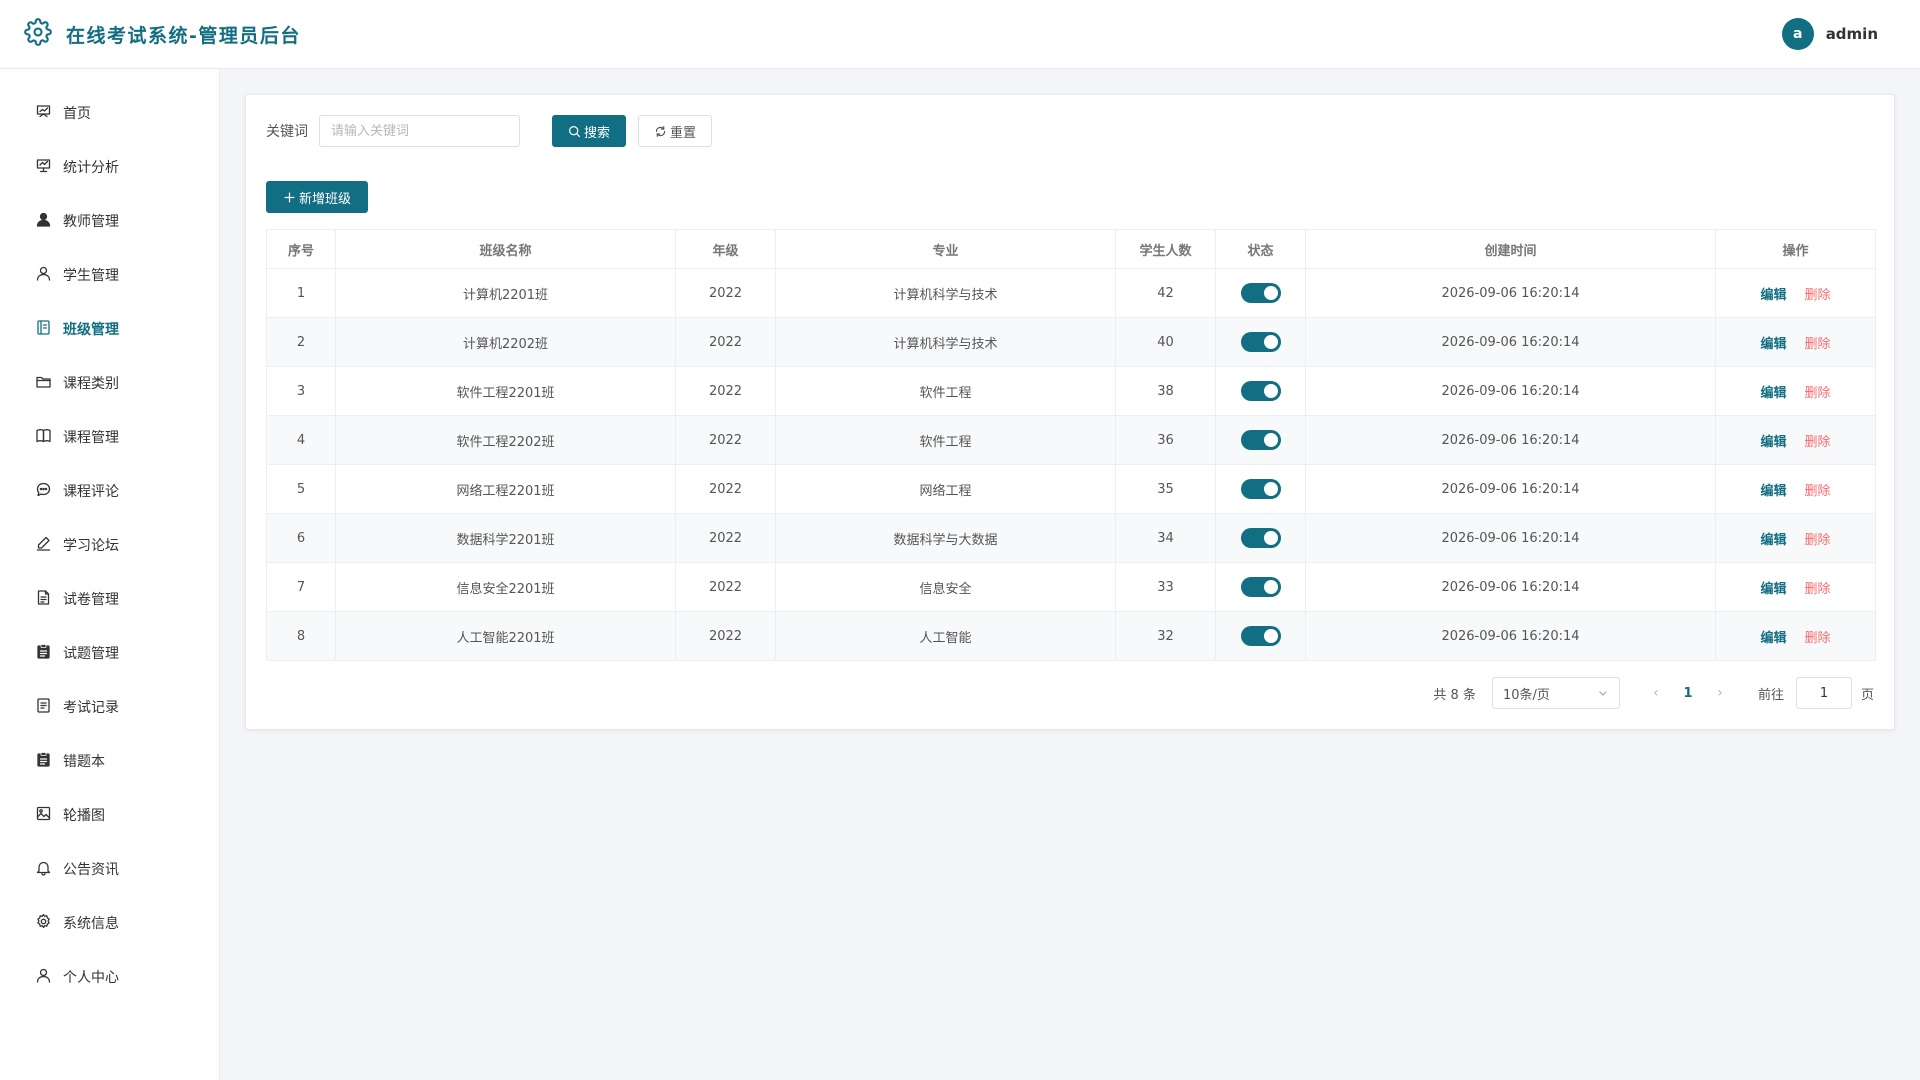 The width and height of the screenshot is (1920, 1080). Describe the element at coordinates (1070, 131) in the screenshot. I see `search-bar: 关键词 搜索 重置` at that location.